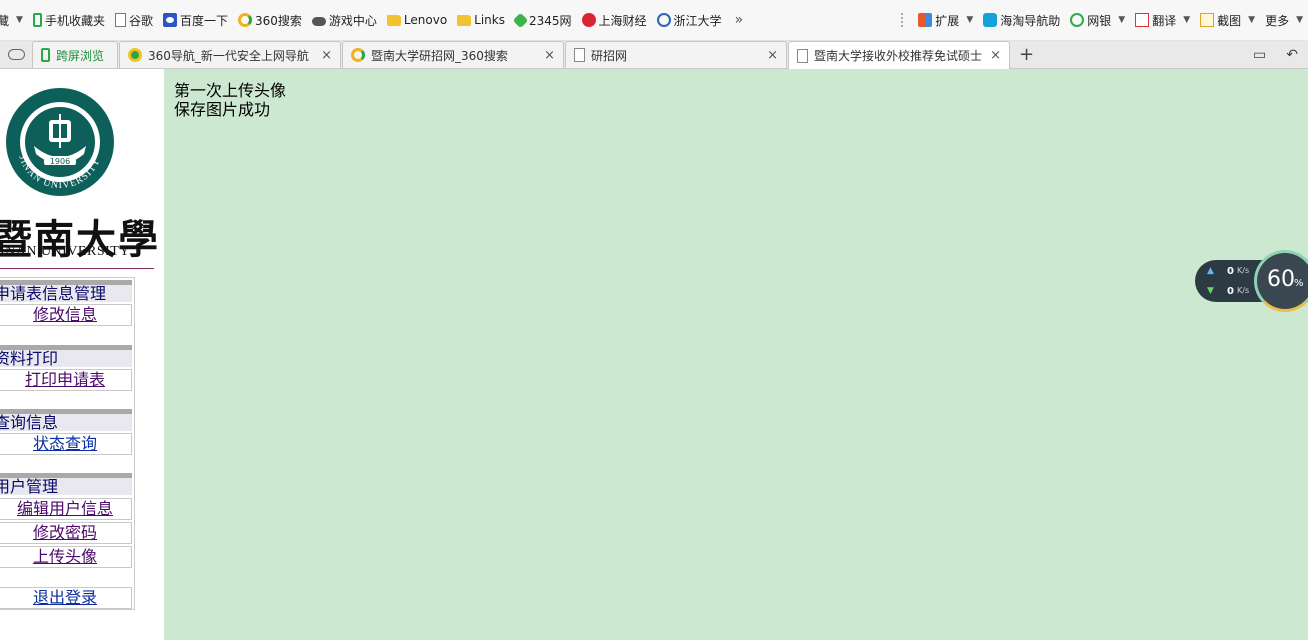  I want to click on online-banking-button: 网银 ▼, so click(1097, 20).